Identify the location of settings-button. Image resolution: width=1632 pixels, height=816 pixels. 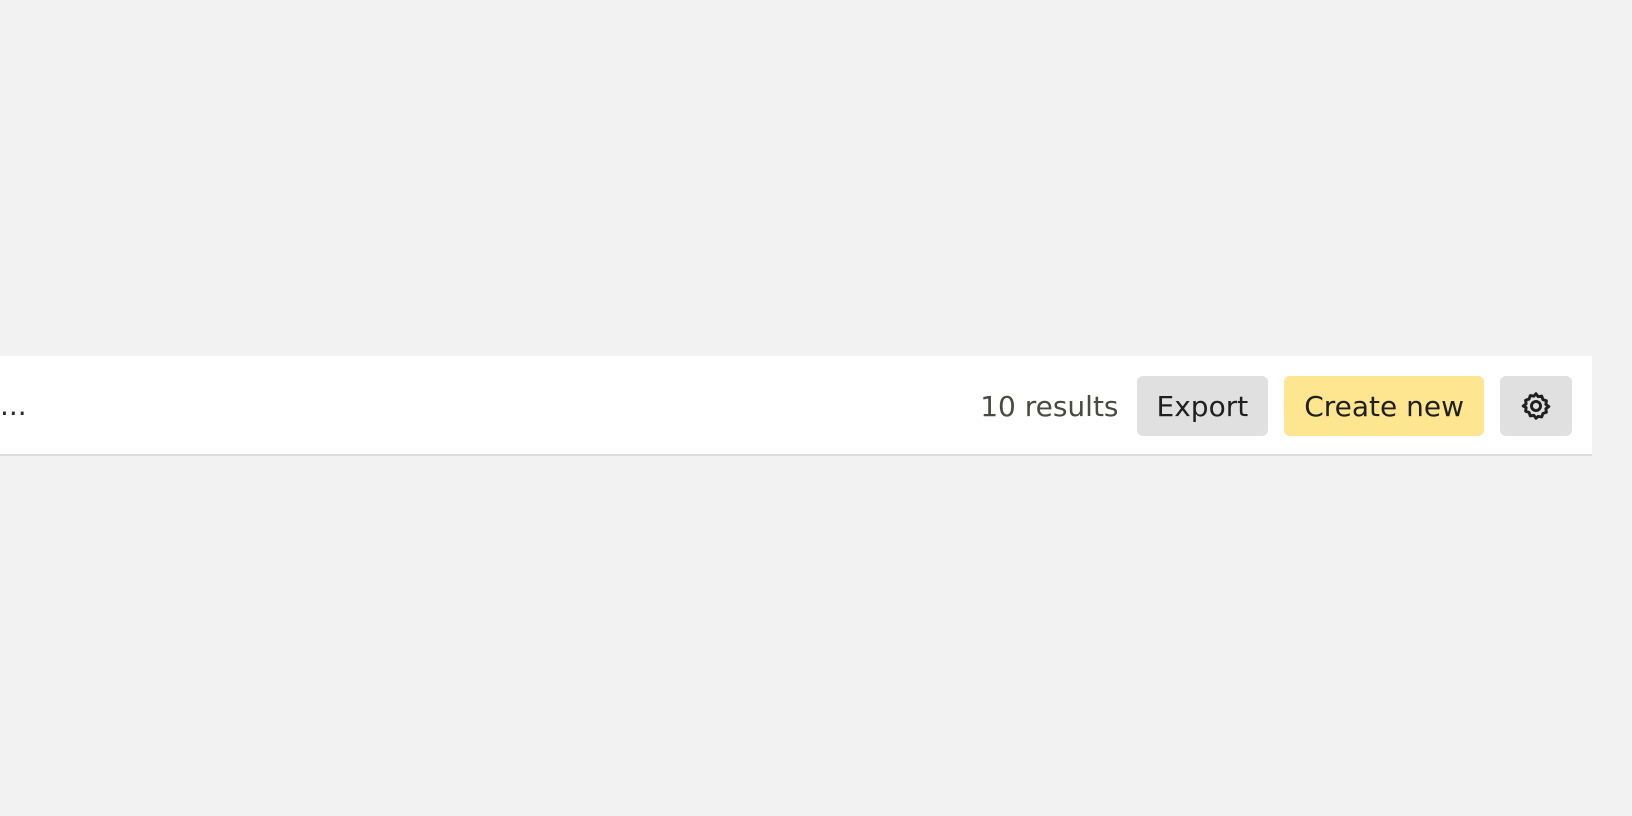
(1536, 406).